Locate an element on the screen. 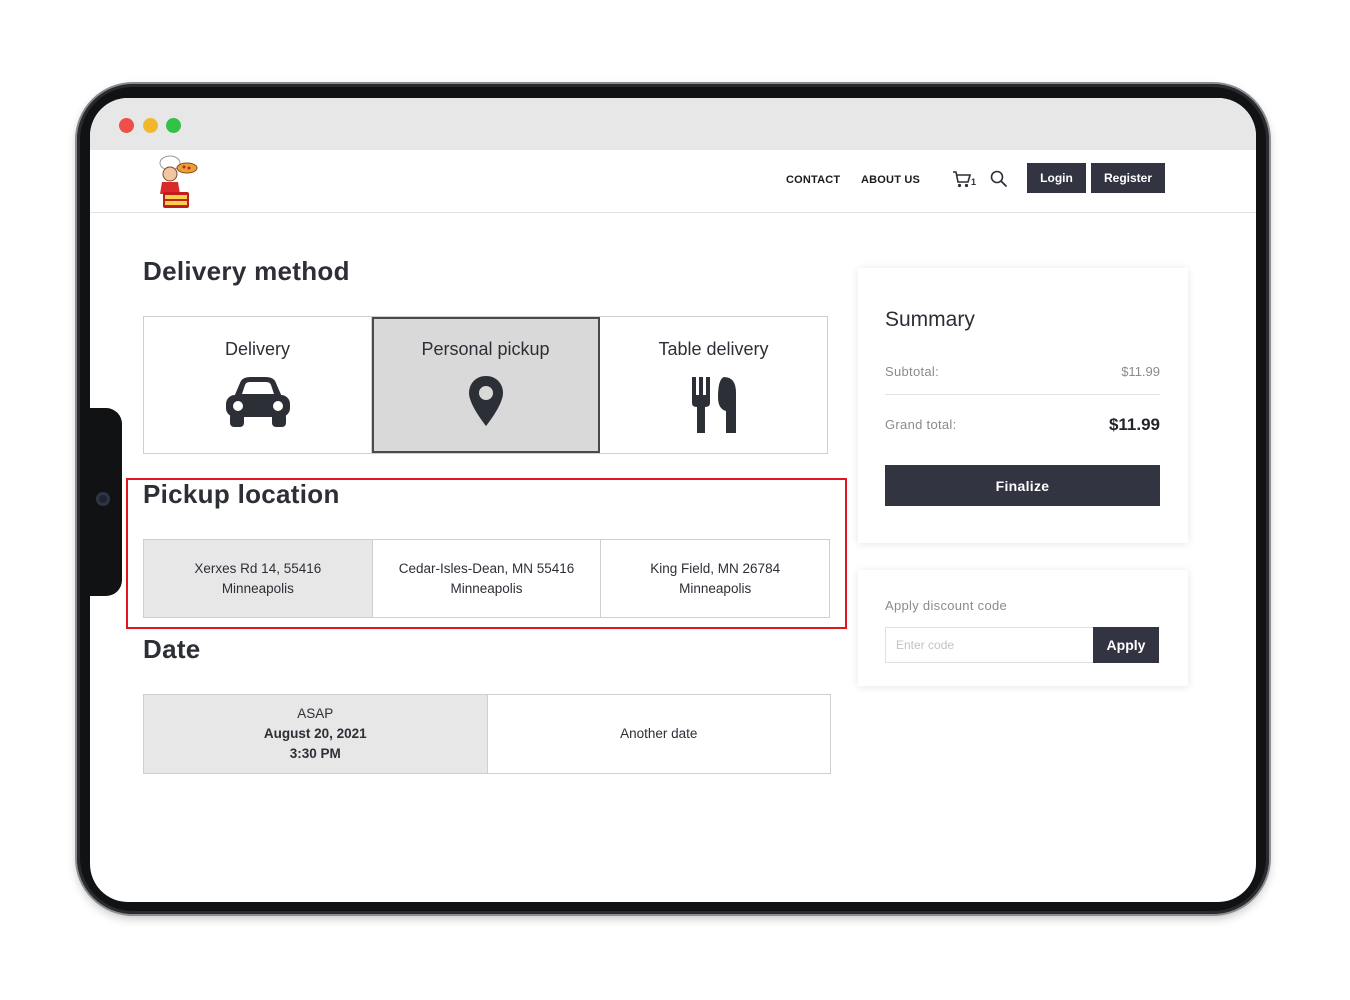 Image resolution: width=1350 pixels, height=1000 pixels. delivery-method-options: Delivery Personal pickup Table delivery is located at coordinates (485, 385).